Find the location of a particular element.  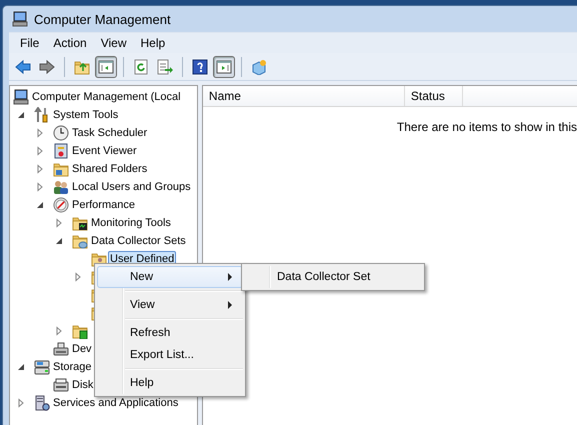

menu-item: New is located at coordinates (170, 277).